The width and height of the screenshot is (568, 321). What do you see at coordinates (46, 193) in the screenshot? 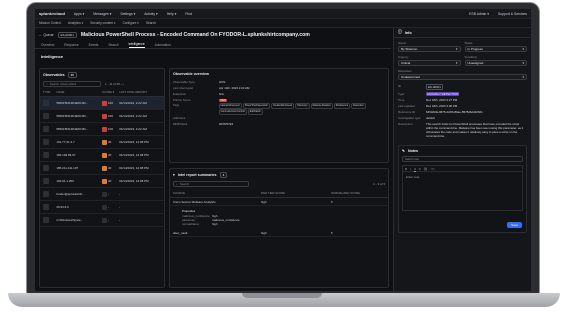
I see `observable-type-icon` at bounding box center [46, 193].